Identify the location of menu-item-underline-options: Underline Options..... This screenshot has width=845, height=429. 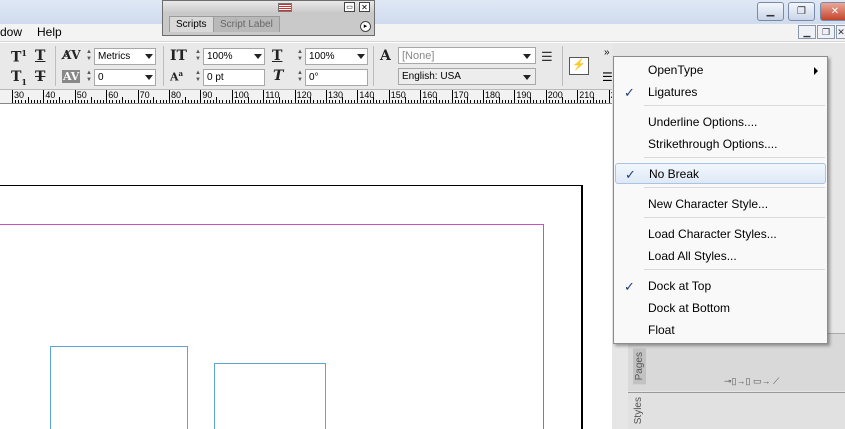
(720, 122).